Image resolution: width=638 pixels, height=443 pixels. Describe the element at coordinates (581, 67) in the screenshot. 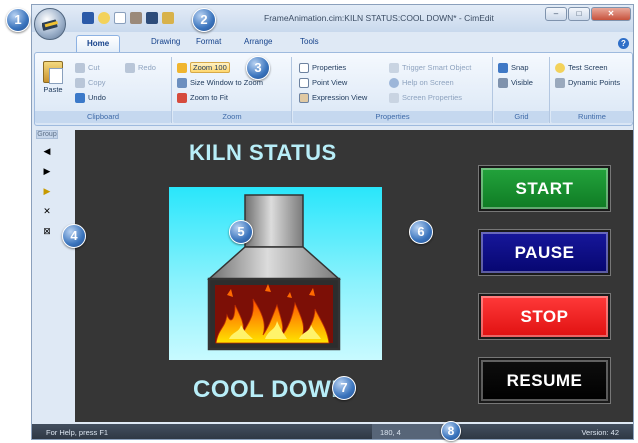

I see `test-screen-button: Test Screen` at that location.